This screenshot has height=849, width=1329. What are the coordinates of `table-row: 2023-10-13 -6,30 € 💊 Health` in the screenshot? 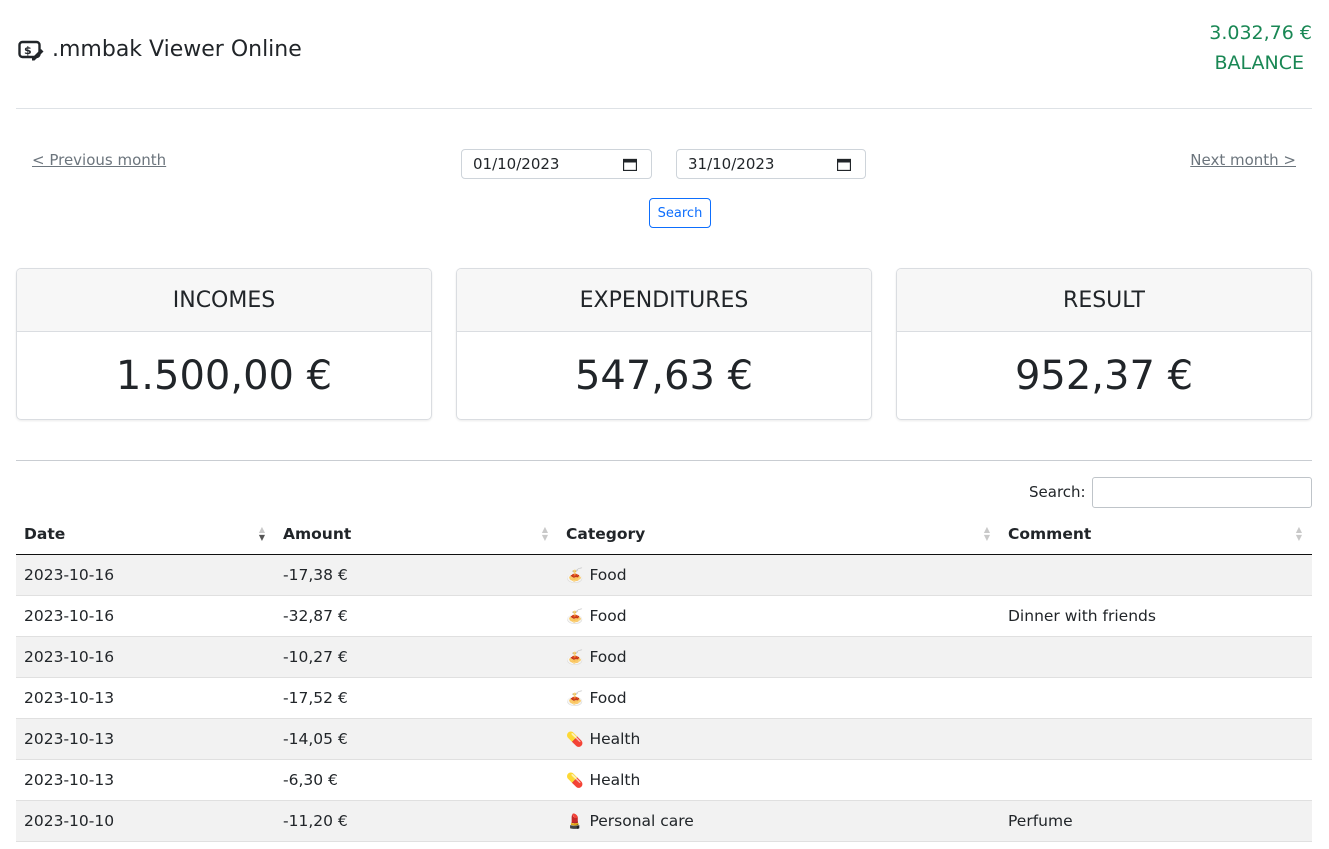 It's located at (664, 780).